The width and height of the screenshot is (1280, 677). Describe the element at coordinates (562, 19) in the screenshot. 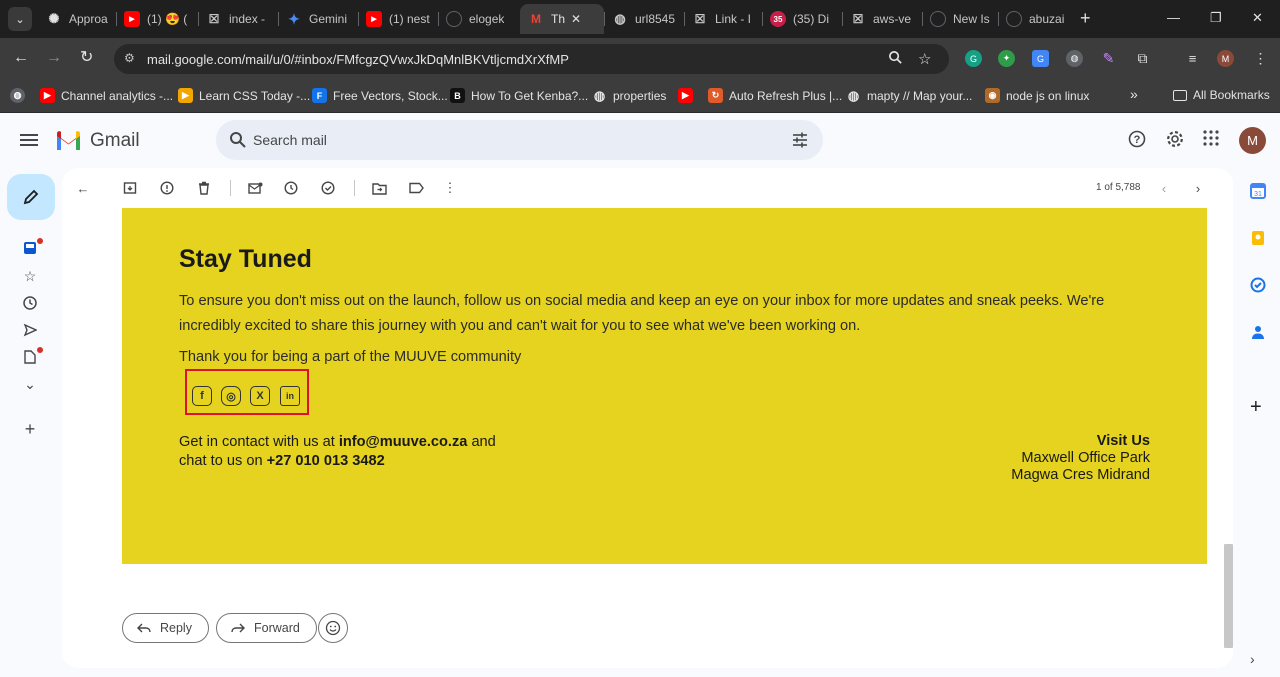

I see `browser-tab: M Th ✕` at that location.